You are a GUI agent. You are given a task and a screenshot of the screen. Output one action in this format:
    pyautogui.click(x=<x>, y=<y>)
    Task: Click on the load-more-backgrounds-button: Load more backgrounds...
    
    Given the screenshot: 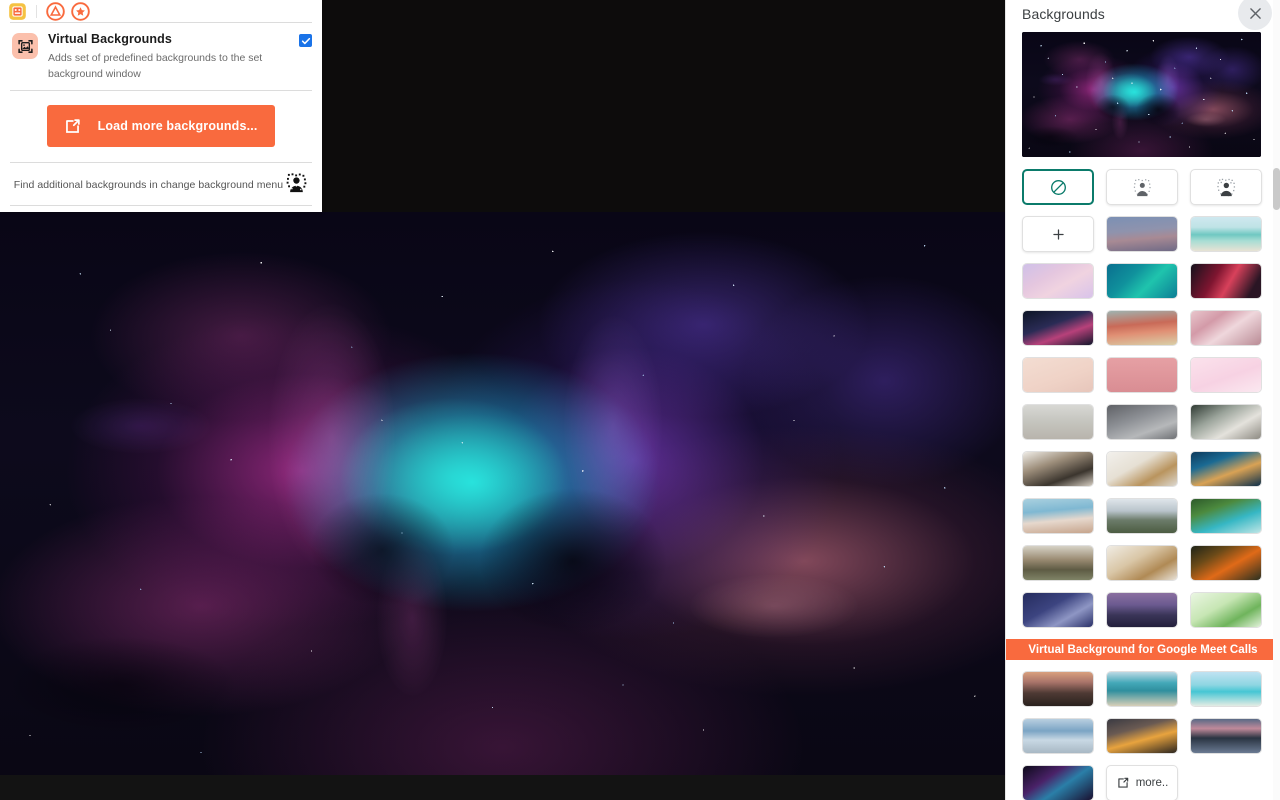 What is the action you would take?
    pyautogui.click(x=161, y=126)
    